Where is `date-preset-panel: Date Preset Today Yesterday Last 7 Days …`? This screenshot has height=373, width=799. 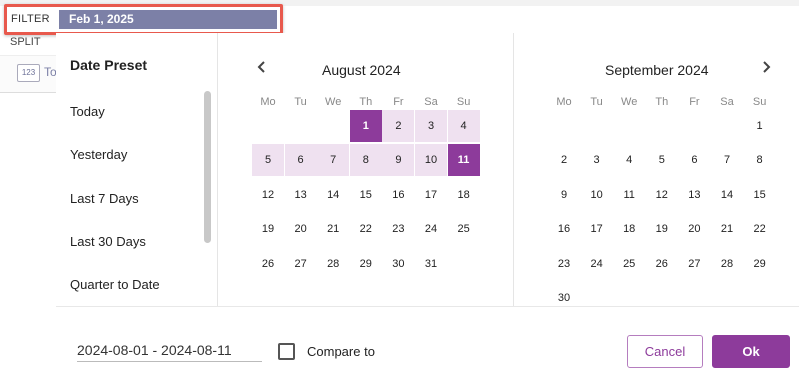 date-preset-panel: Date Preset Today Yesterday Last 7 Days … is located at coordinates (137, 169).